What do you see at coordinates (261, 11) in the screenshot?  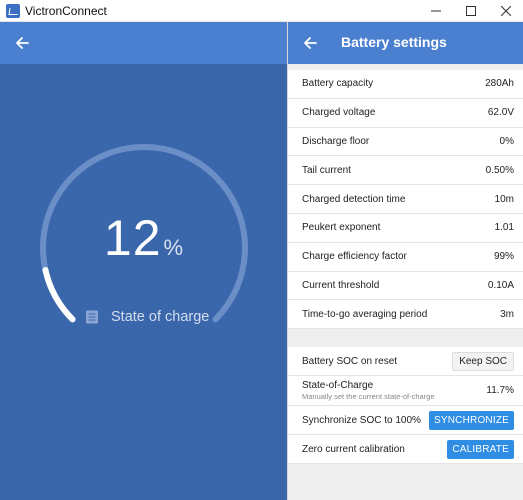 I see `window-titlebar: VictronConnect` at bounding box center [261, 11].